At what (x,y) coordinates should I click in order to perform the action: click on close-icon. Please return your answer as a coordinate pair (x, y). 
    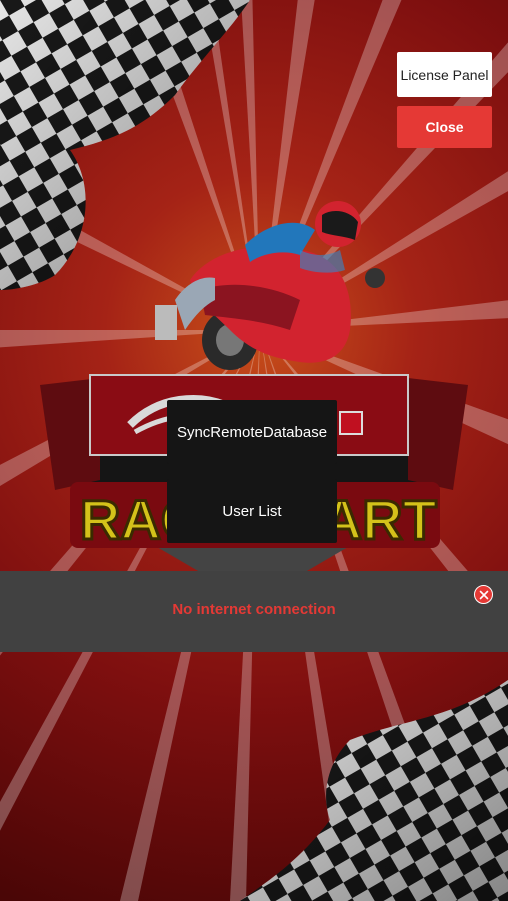
    Looking at the image, I should click on (483, 594).